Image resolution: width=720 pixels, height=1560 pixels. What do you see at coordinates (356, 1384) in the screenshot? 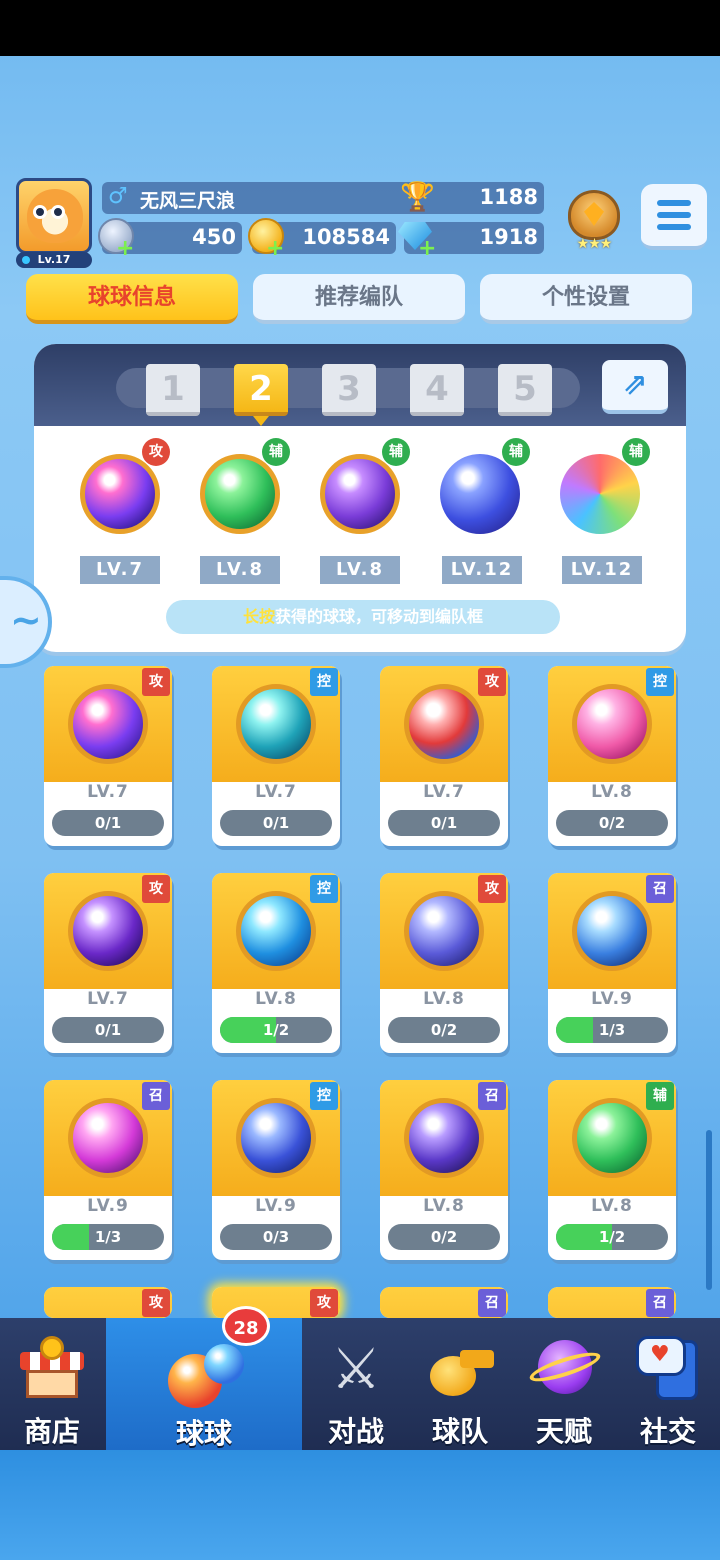
I see `nav-battle: ⚔ 对战` at bounding box center [356, 1384].